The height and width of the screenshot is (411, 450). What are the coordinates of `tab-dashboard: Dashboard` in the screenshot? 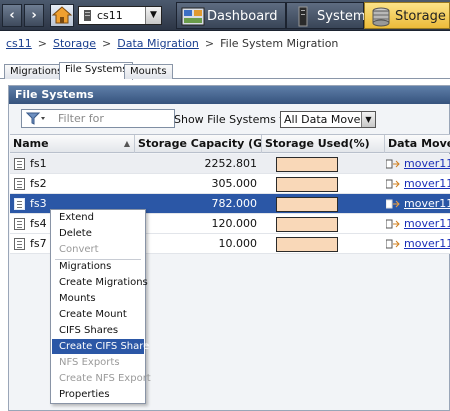 It's located at (231, 15).